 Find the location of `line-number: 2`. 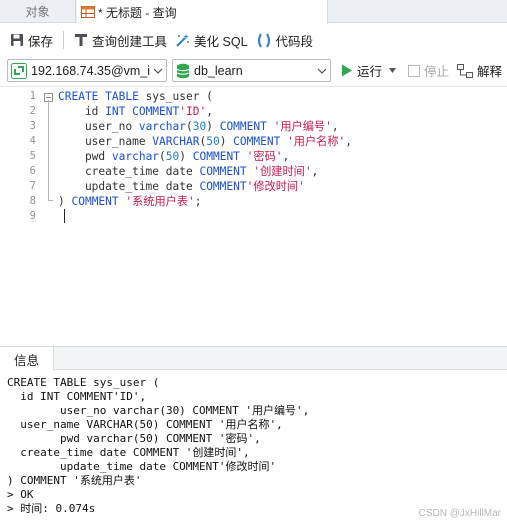

line-number: 2 is located at coordinates (32, 111).